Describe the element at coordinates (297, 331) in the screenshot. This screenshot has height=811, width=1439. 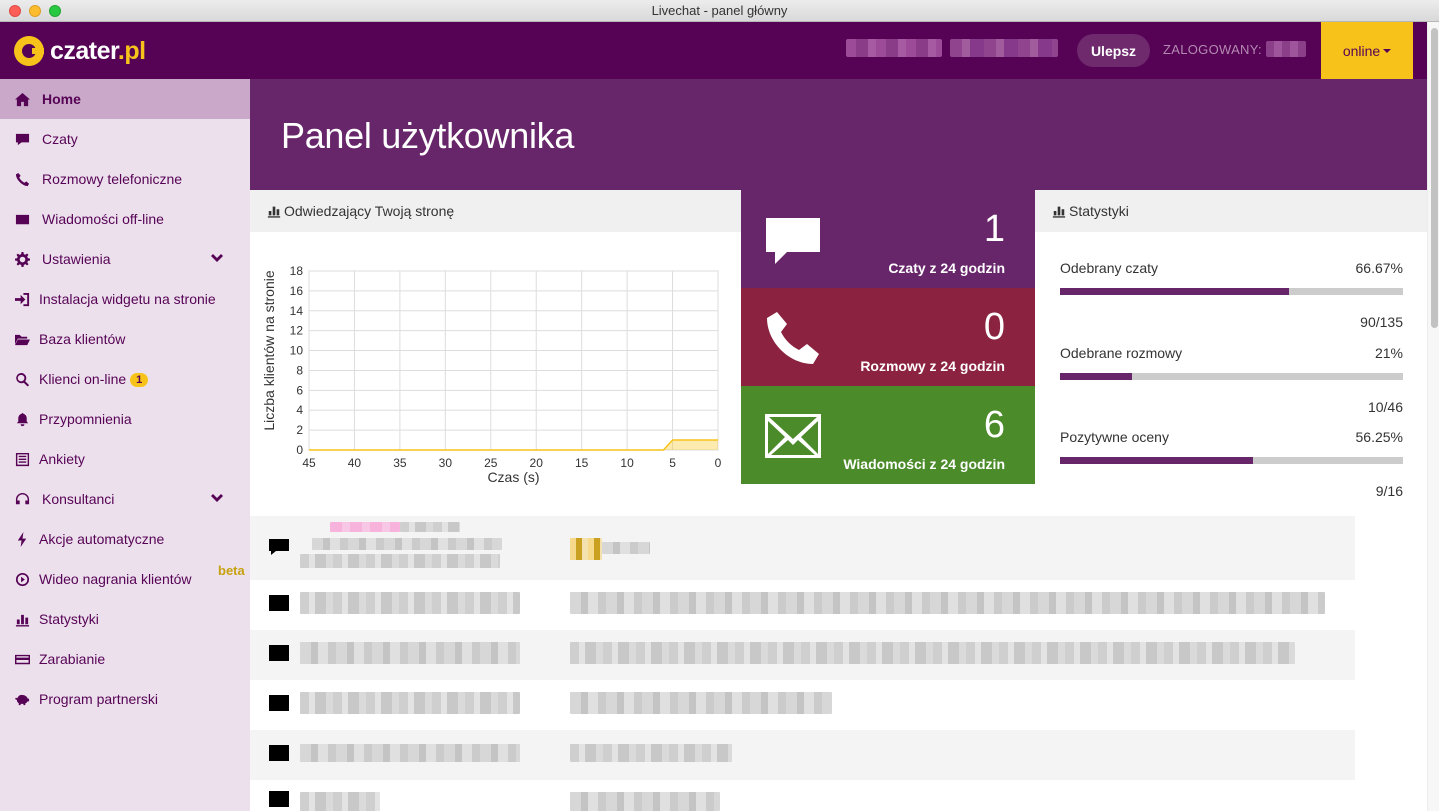
I see `y-tick-label: 12` at that location.